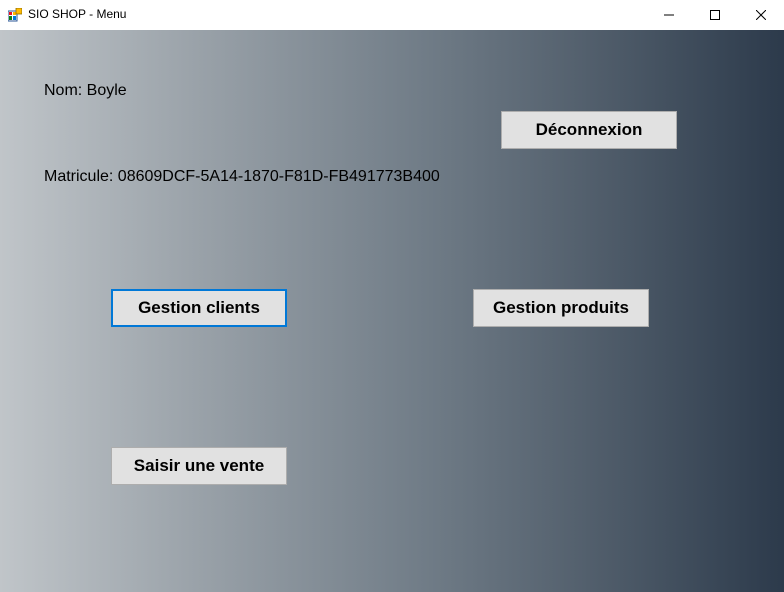  What do you see at coordinates (589, 130) in the screenshot?
I see `logout-button: Déconnexion` at bounding box center [589, 130].